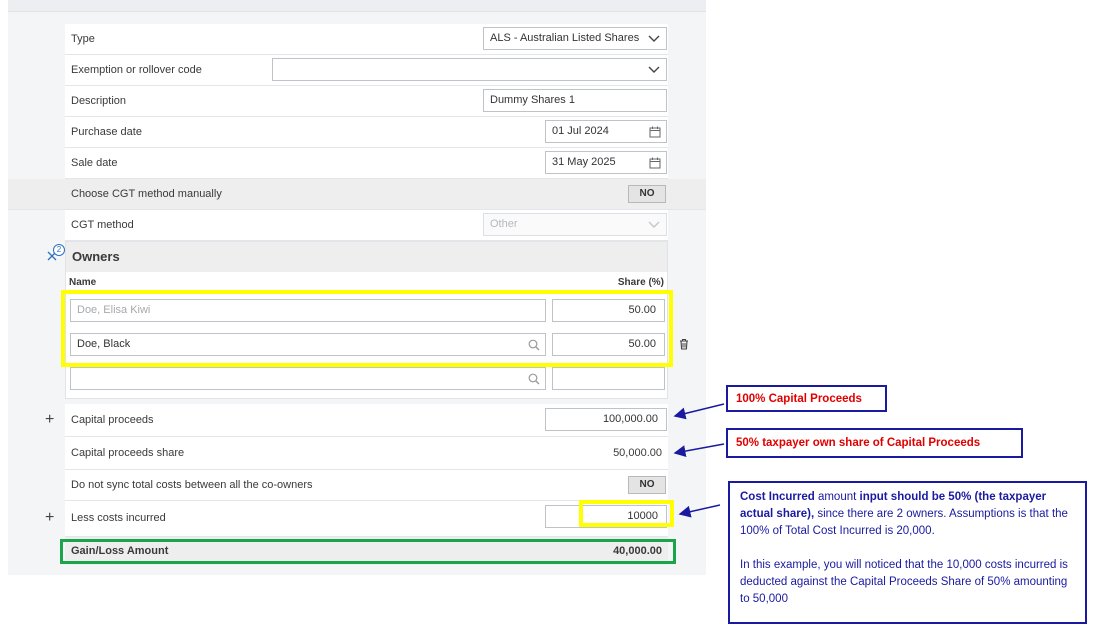 The width and height of the screenshot is (1097, 631). Describe the element at coordinates (647, 194) in the screenshot. I see `cgt-manual-toggle: NO` at that location.